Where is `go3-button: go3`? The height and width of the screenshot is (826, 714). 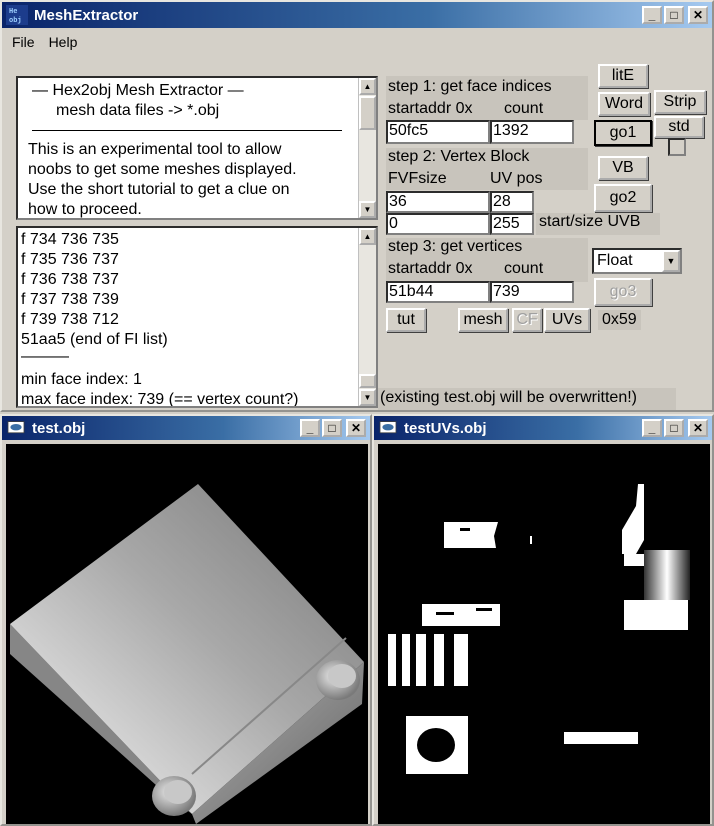
go3-button: go3 is located at coordinates (623, 292).